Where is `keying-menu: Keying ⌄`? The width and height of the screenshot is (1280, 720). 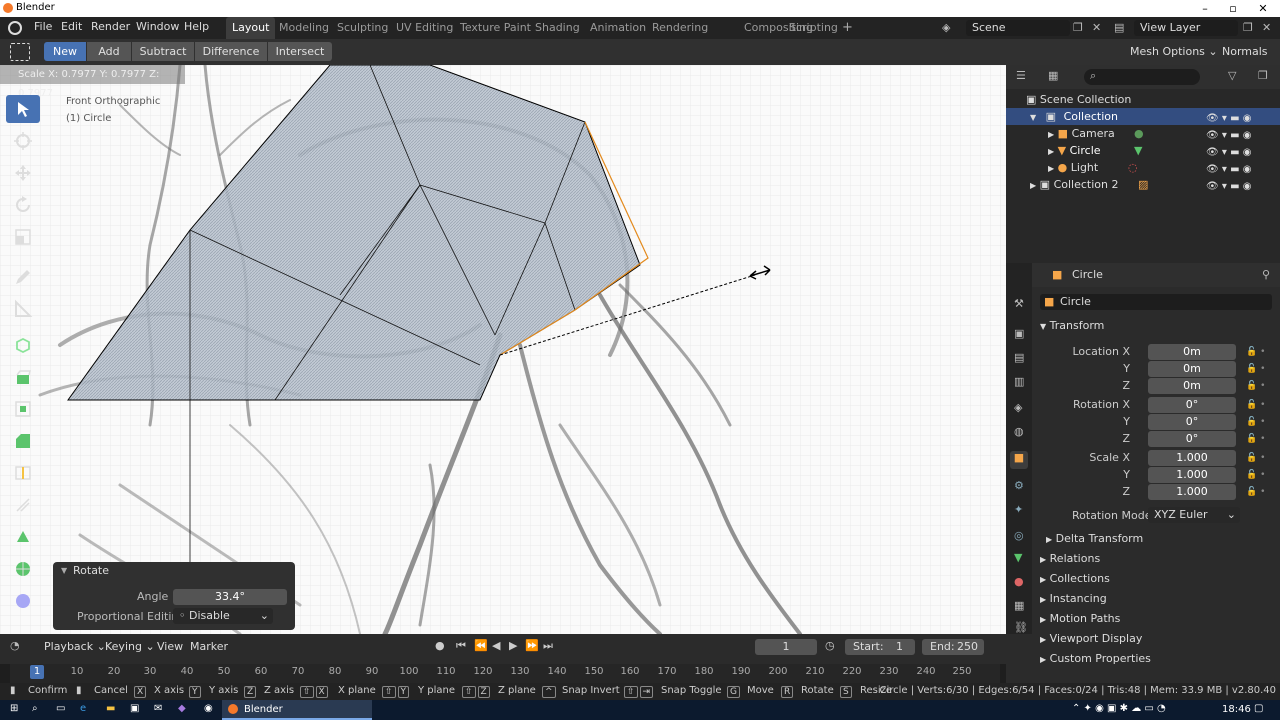 keying-menu: Keying ⌄ is located at coordinates (130, 646).